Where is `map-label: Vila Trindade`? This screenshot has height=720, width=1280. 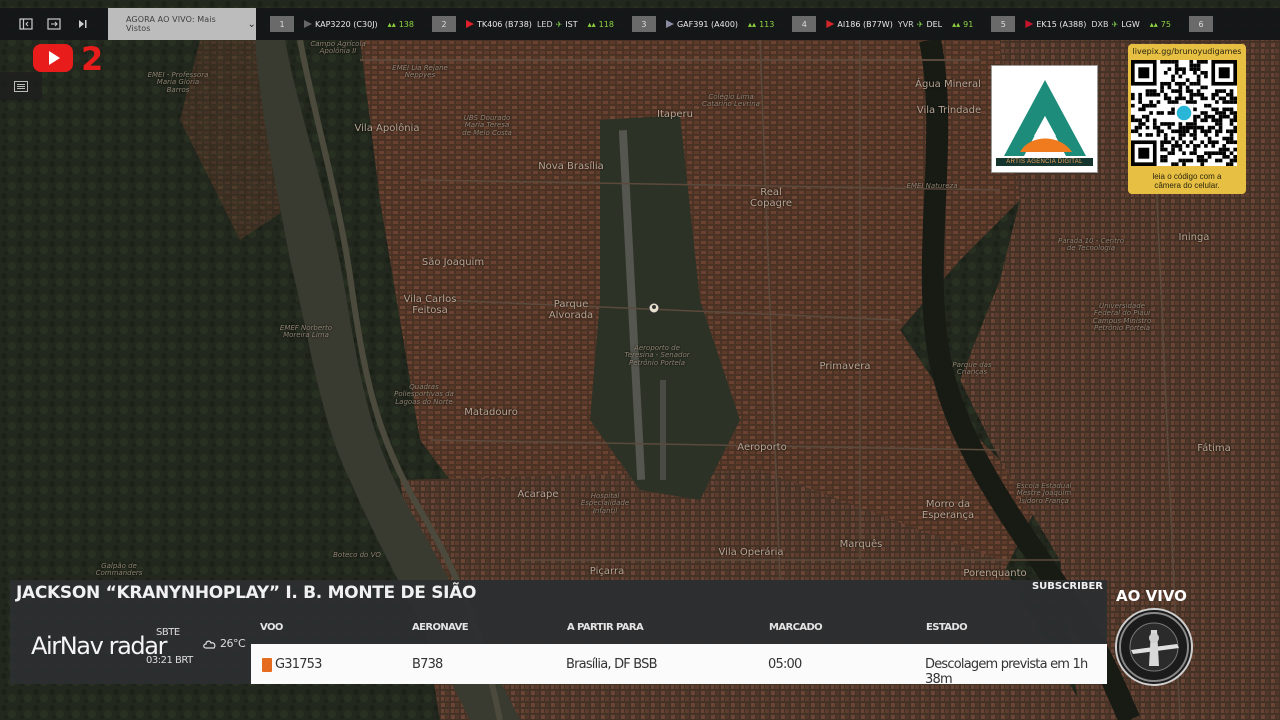 map-label: Vila Trindade is located at coordinates (949, 110).